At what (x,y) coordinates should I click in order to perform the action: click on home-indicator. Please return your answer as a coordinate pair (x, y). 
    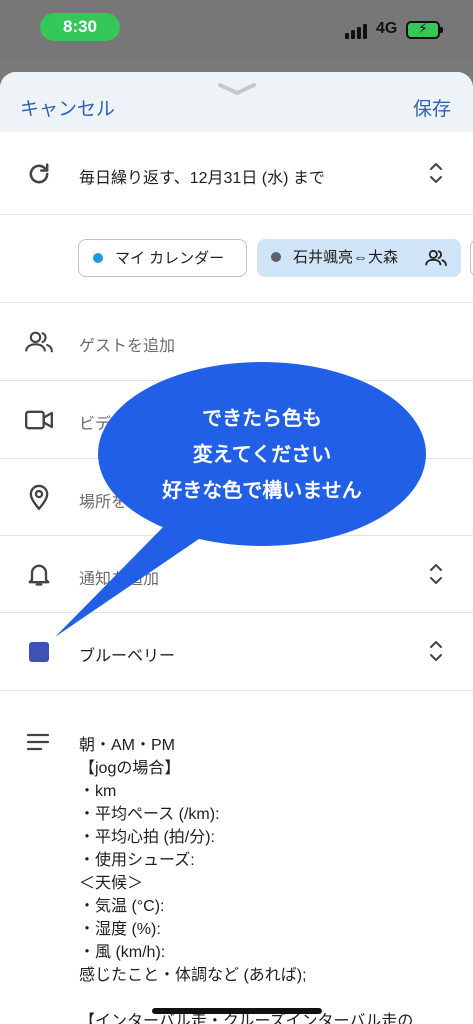
    Looking at the image, I should click on (237, 1011).